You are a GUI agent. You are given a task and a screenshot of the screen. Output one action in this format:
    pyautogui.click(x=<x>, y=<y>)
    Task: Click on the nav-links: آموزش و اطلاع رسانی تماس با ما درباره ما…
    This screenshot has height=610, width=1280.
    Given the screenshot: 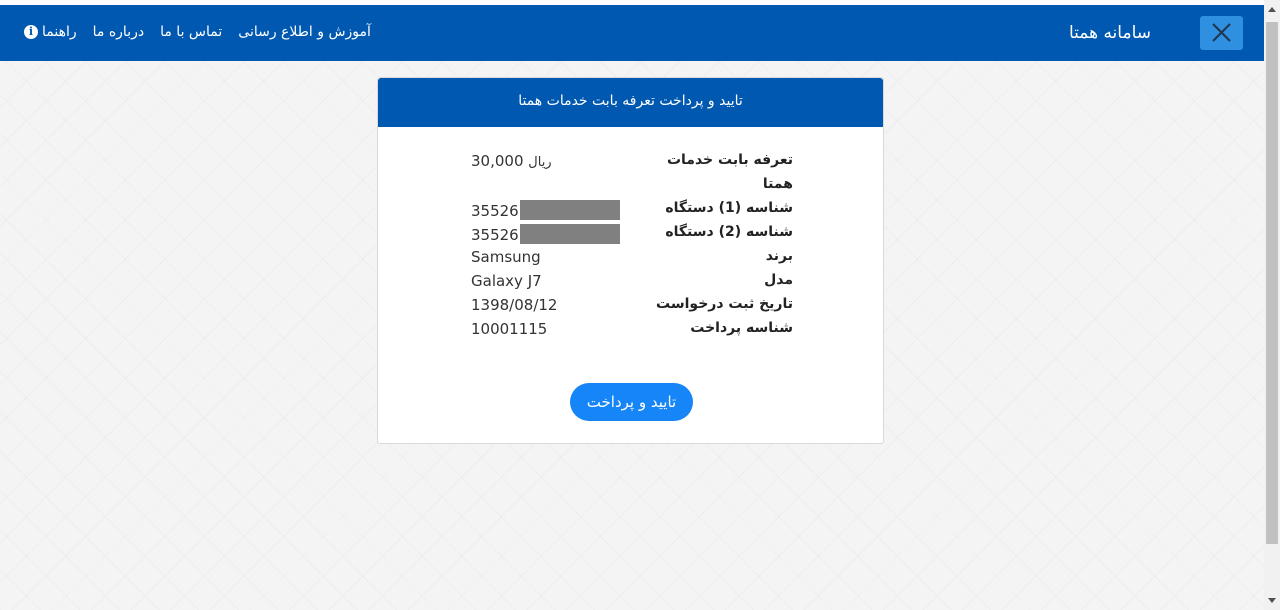 What is the action you would take?
    pyautogui.click(x=197, y=32)
    